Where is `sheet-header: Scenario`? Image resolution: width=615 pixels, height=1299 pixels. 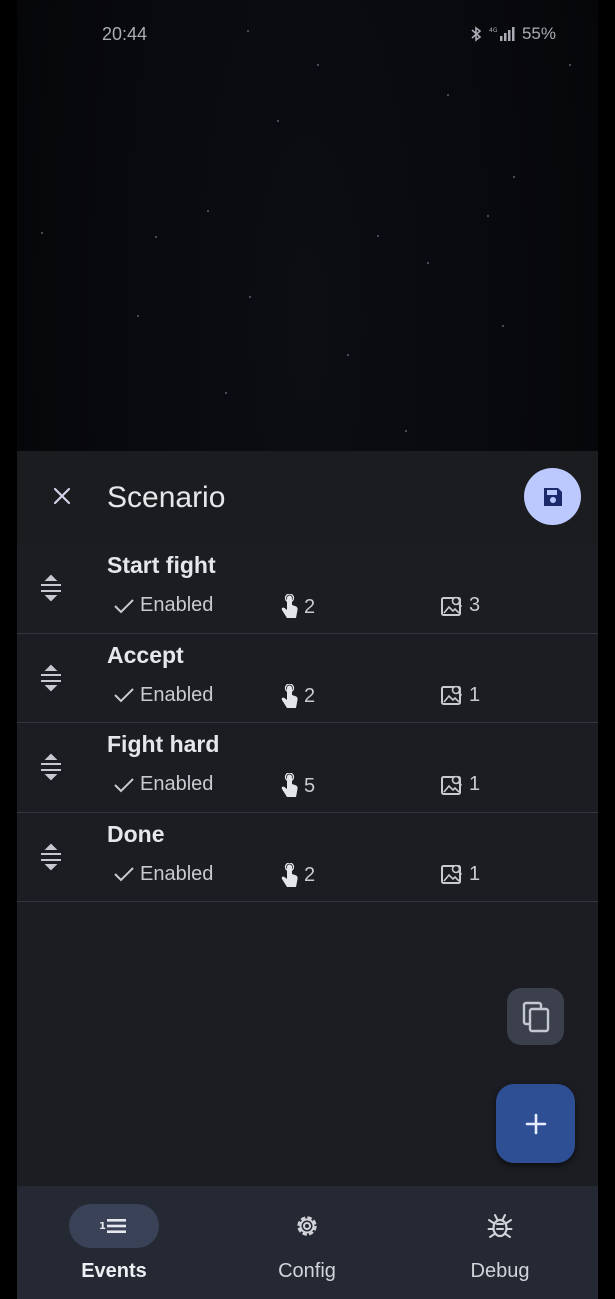 sheet-header: Scenario is located at coordinates (307, 497).